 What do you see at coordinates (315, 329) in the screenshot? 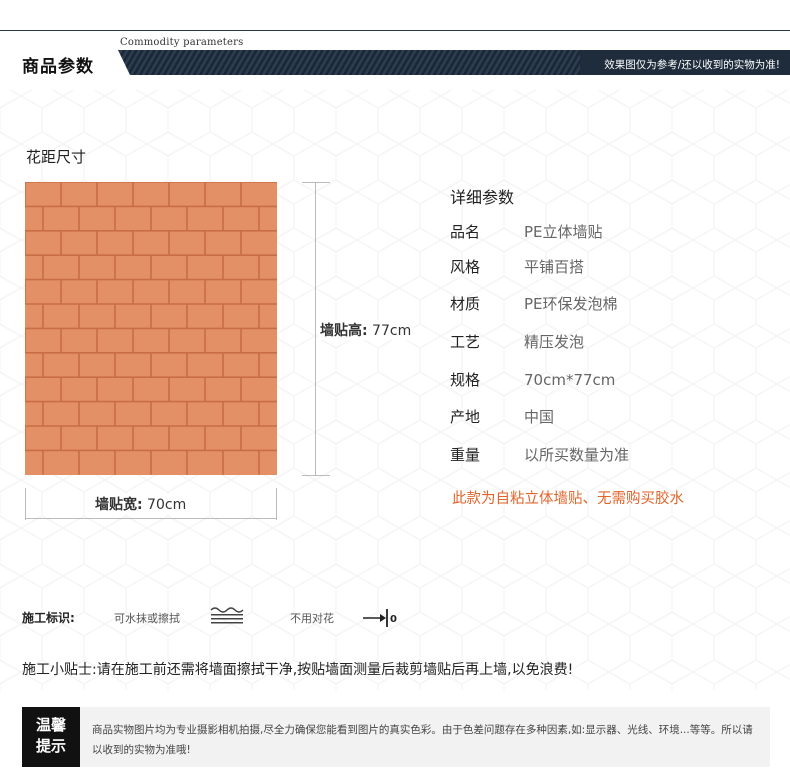
I see `height-dimension-line` at bounding box center [315, 329].